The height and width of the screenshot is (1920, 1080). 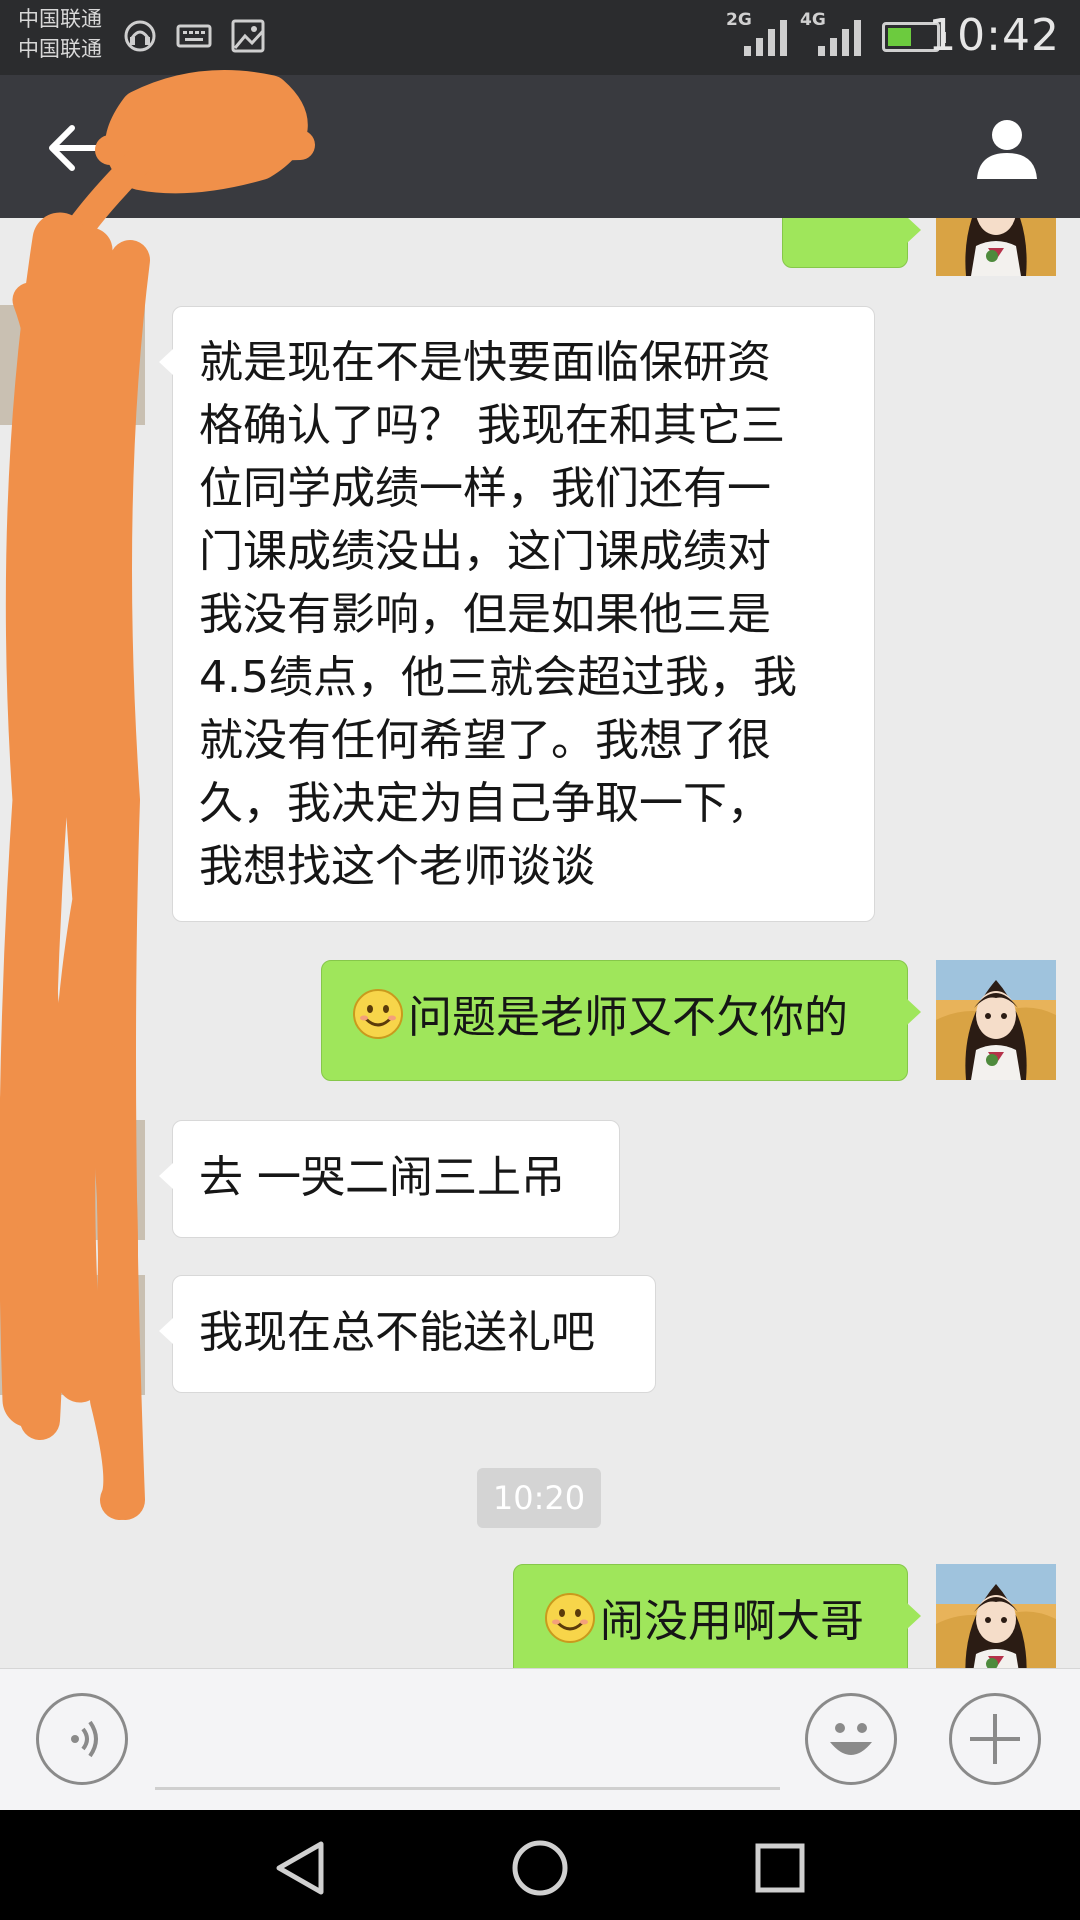 What do you see at coordinates (248, 36) in the screenshot?
I see `image-icon` at bounding box center [248, 36].